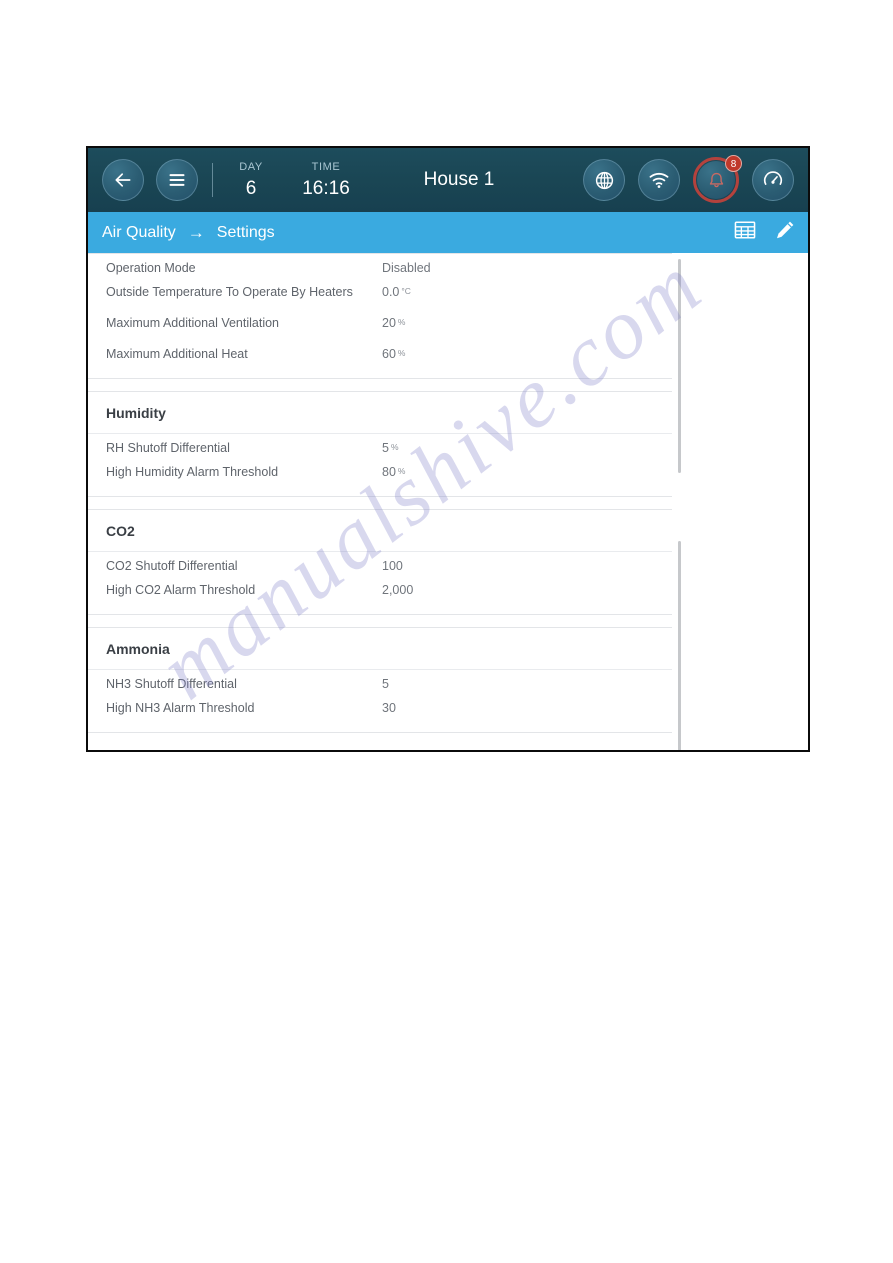 This screenshot has width=893, height=1263. I want to click on settings-row: High CO2 Alarm Threshold 2,000, so click(380, 598).